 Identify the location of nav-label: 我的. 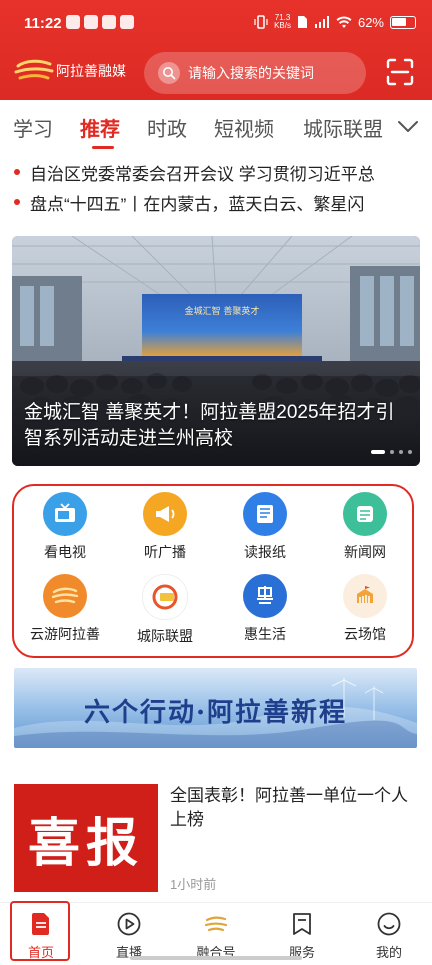
(388, 952).